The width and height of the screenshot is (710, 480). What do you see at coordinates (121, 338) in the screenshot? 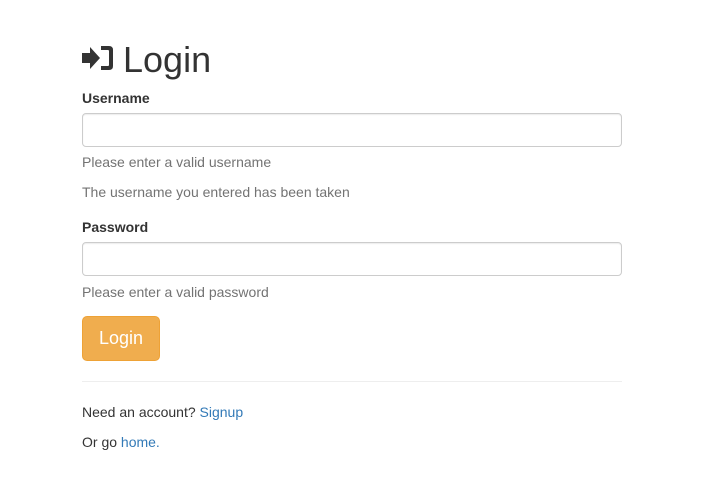
I see `login-button: Login` at bounding box center [121, 338].